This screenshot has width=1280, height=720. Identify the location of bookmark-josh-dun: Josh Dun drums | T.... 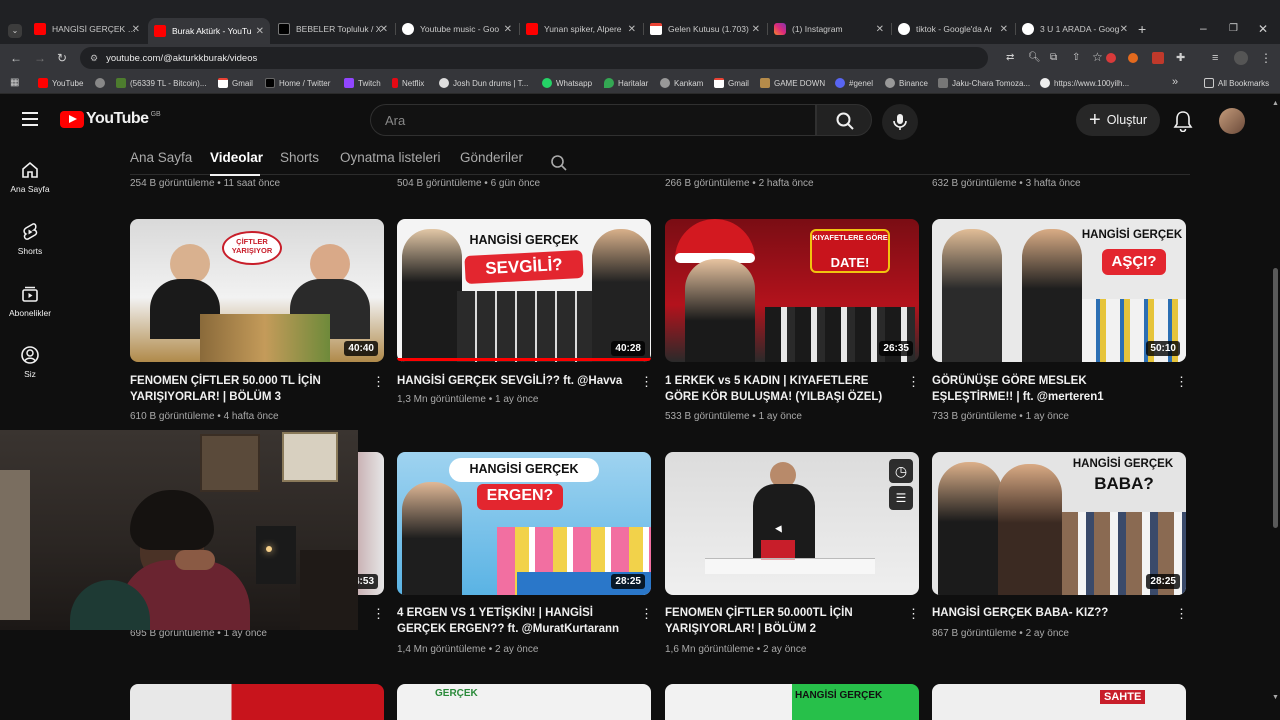
(483, 83).